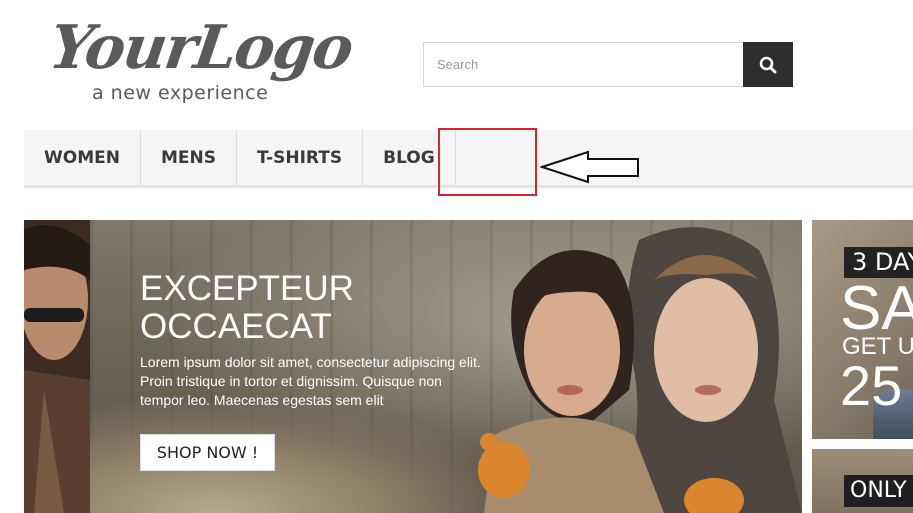  Describe the element at coordinates (589, 167) in the screenshot. I see `left-arrow-icon` at that location.